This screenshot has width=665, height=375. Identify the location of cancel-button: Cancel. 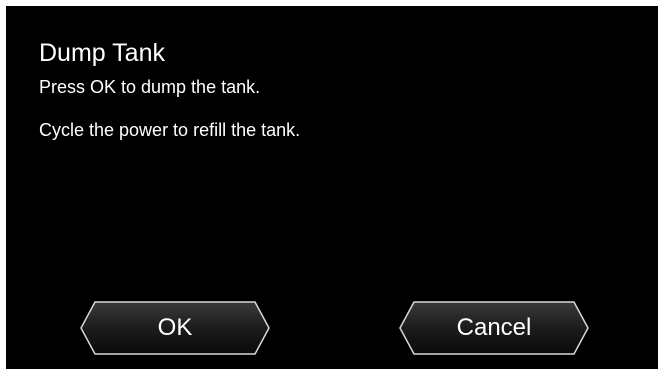
(494, 328).